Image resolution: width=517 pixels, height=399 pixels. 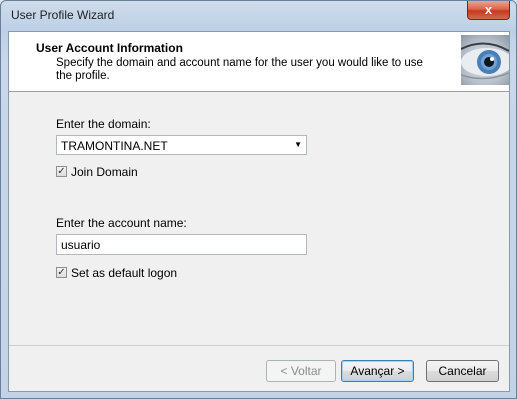 I want to click on domain-dropdown: TRAMONTINA.NET ▼, so click(x=181, y=145).